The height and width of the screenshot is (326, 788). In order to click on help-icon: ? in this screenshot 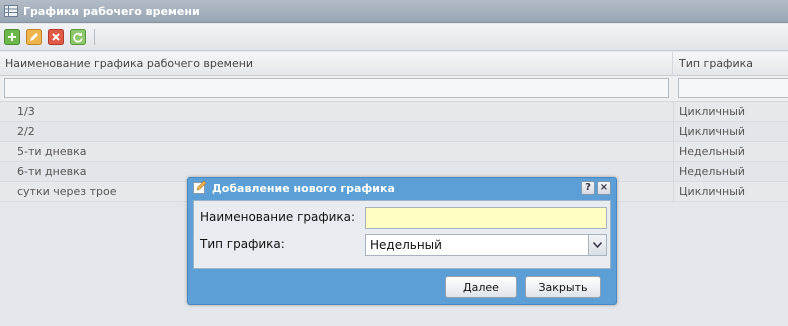, I will do `click(588, 188)`.